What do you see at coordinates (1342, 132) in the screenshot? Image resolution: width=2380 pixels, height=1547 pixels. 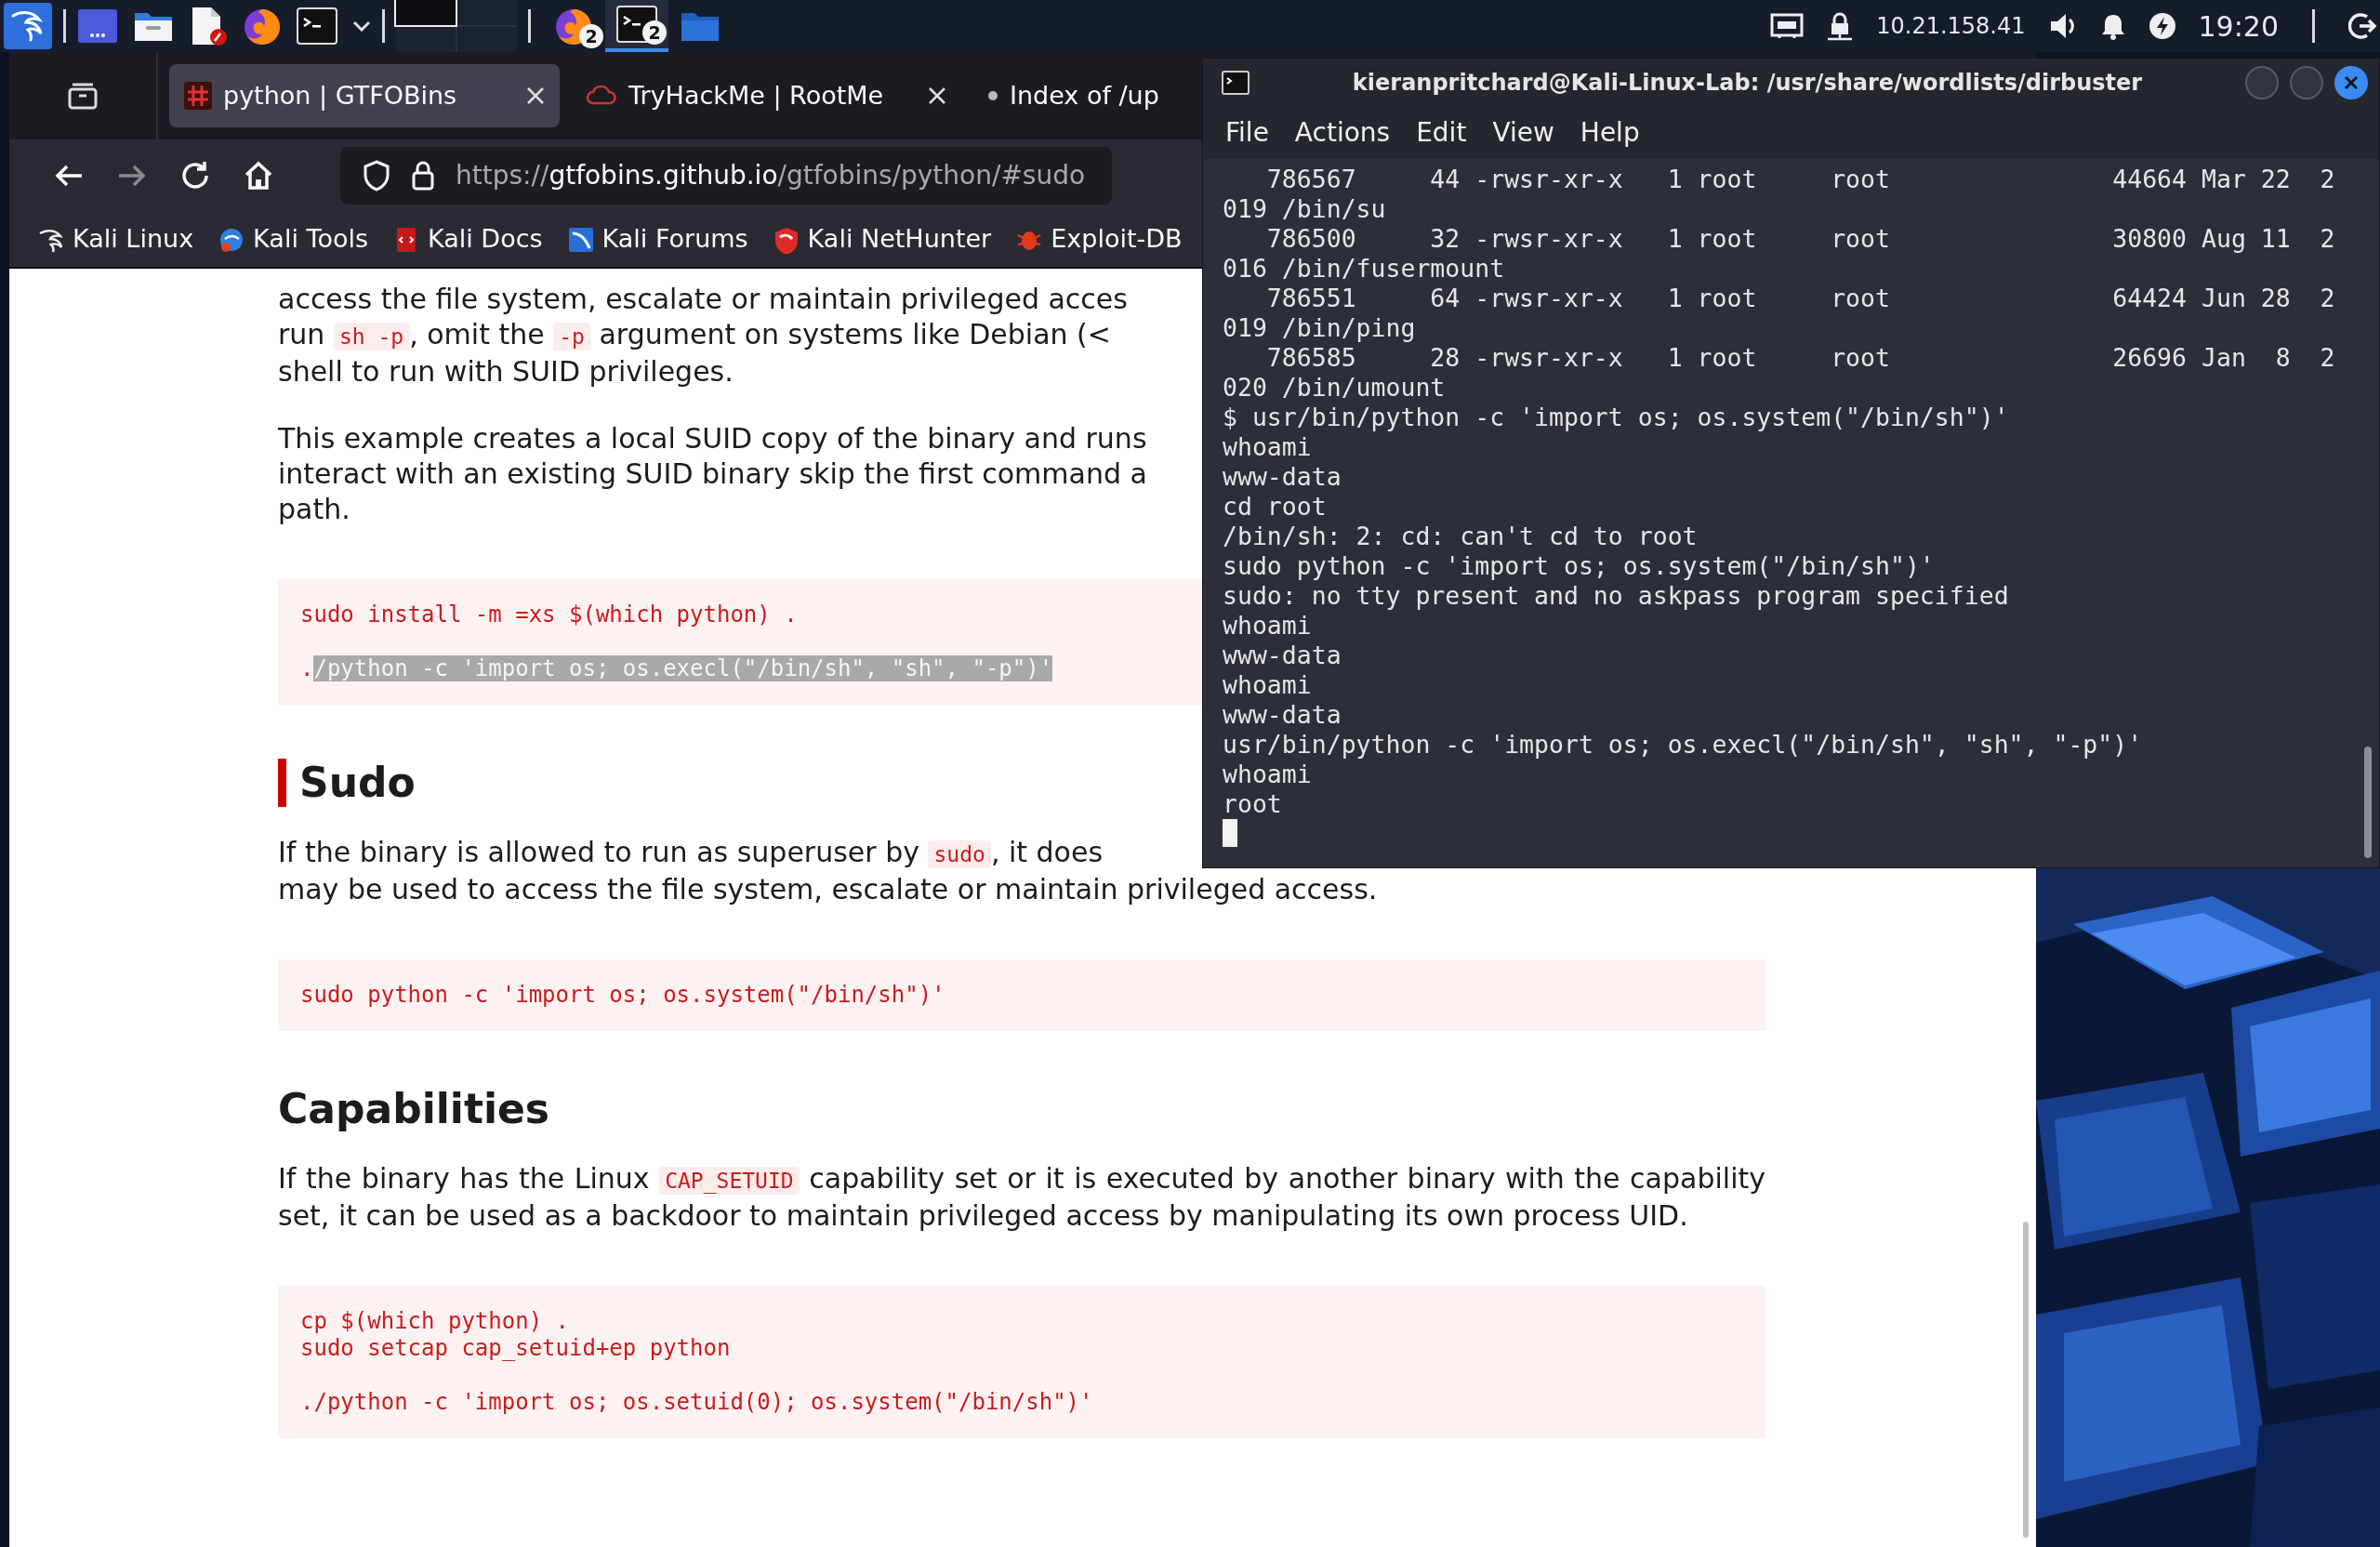 I see `menu-item: Actions` at bounding box center [1342, 132].